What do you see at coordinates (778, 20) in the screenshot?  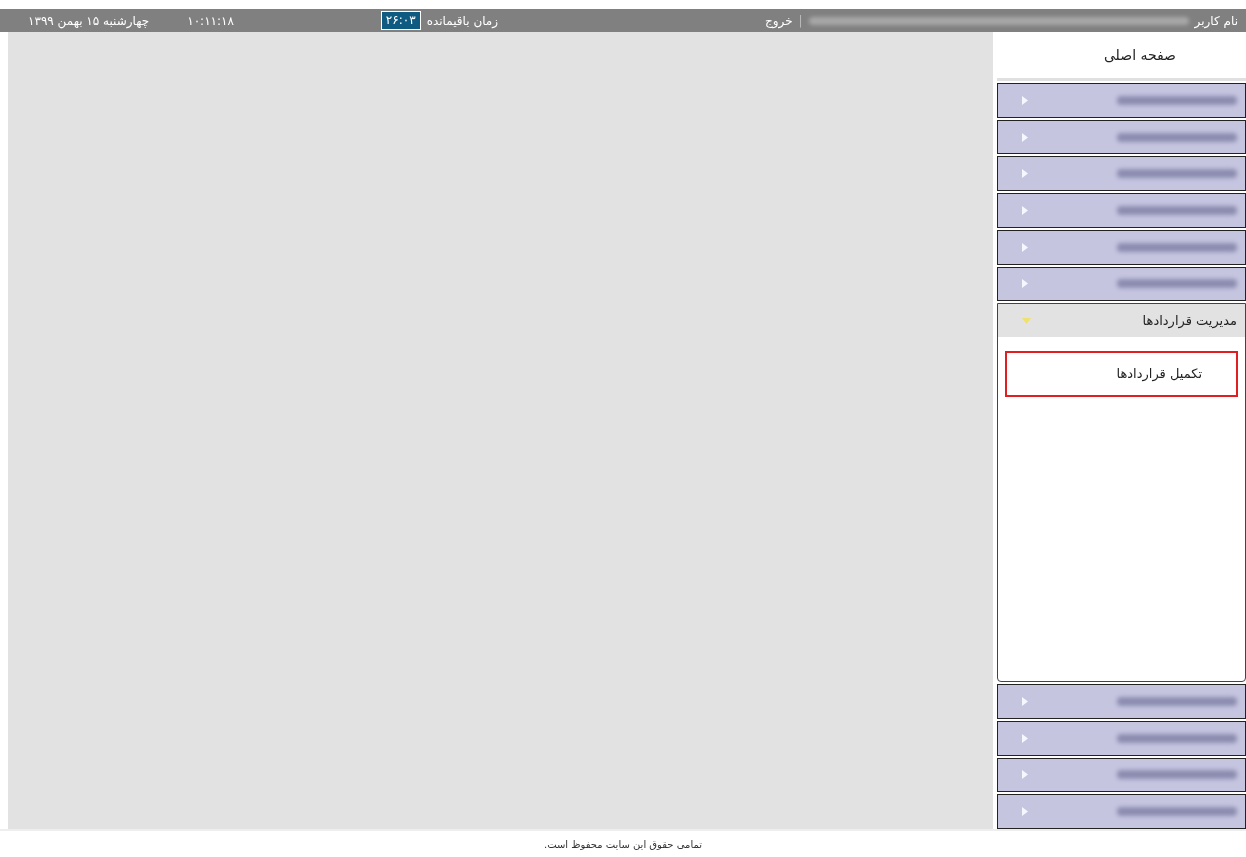 I see `logout-link: خروج` at bounding box center [778, 20].